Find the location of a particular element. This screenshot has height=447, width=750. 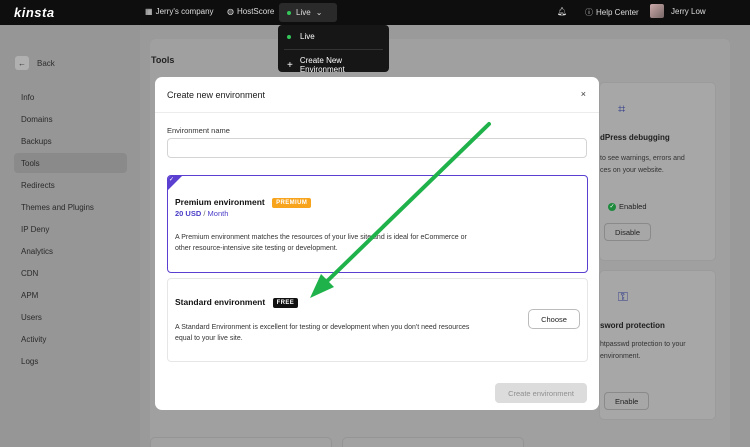

hostscore-link: ◍ HostScore is located at coordinates (250, 11).